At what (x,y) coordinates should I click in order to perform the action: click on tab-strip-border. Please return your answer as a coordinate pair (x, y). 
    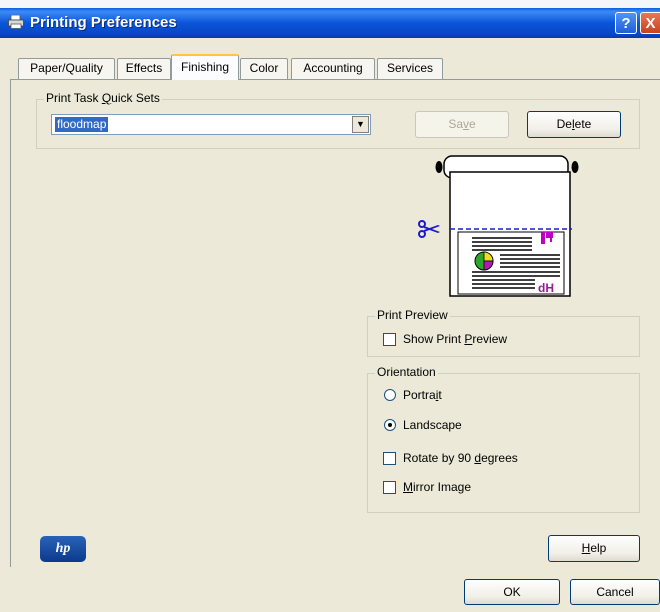
    Looking at the image, I should click on (335, 79).